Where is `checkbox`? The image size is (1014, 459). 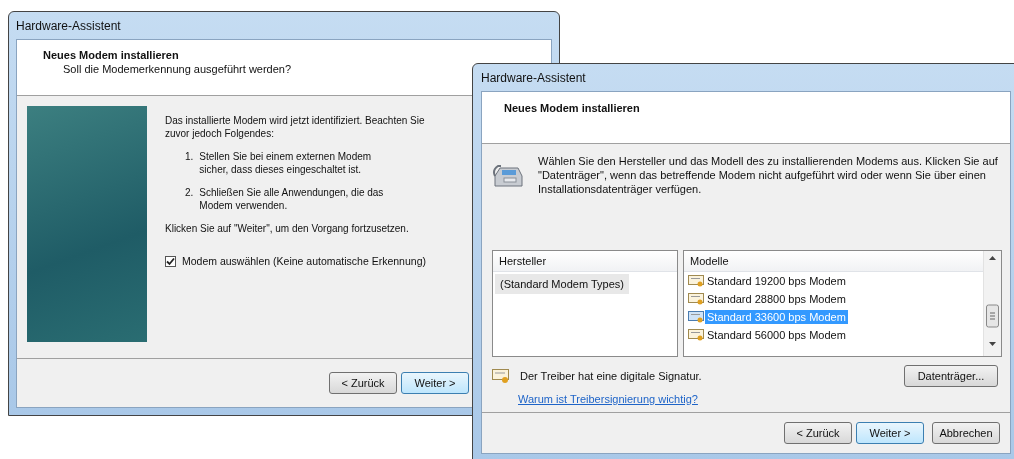 checkbox is located at coordinates (170, 261).